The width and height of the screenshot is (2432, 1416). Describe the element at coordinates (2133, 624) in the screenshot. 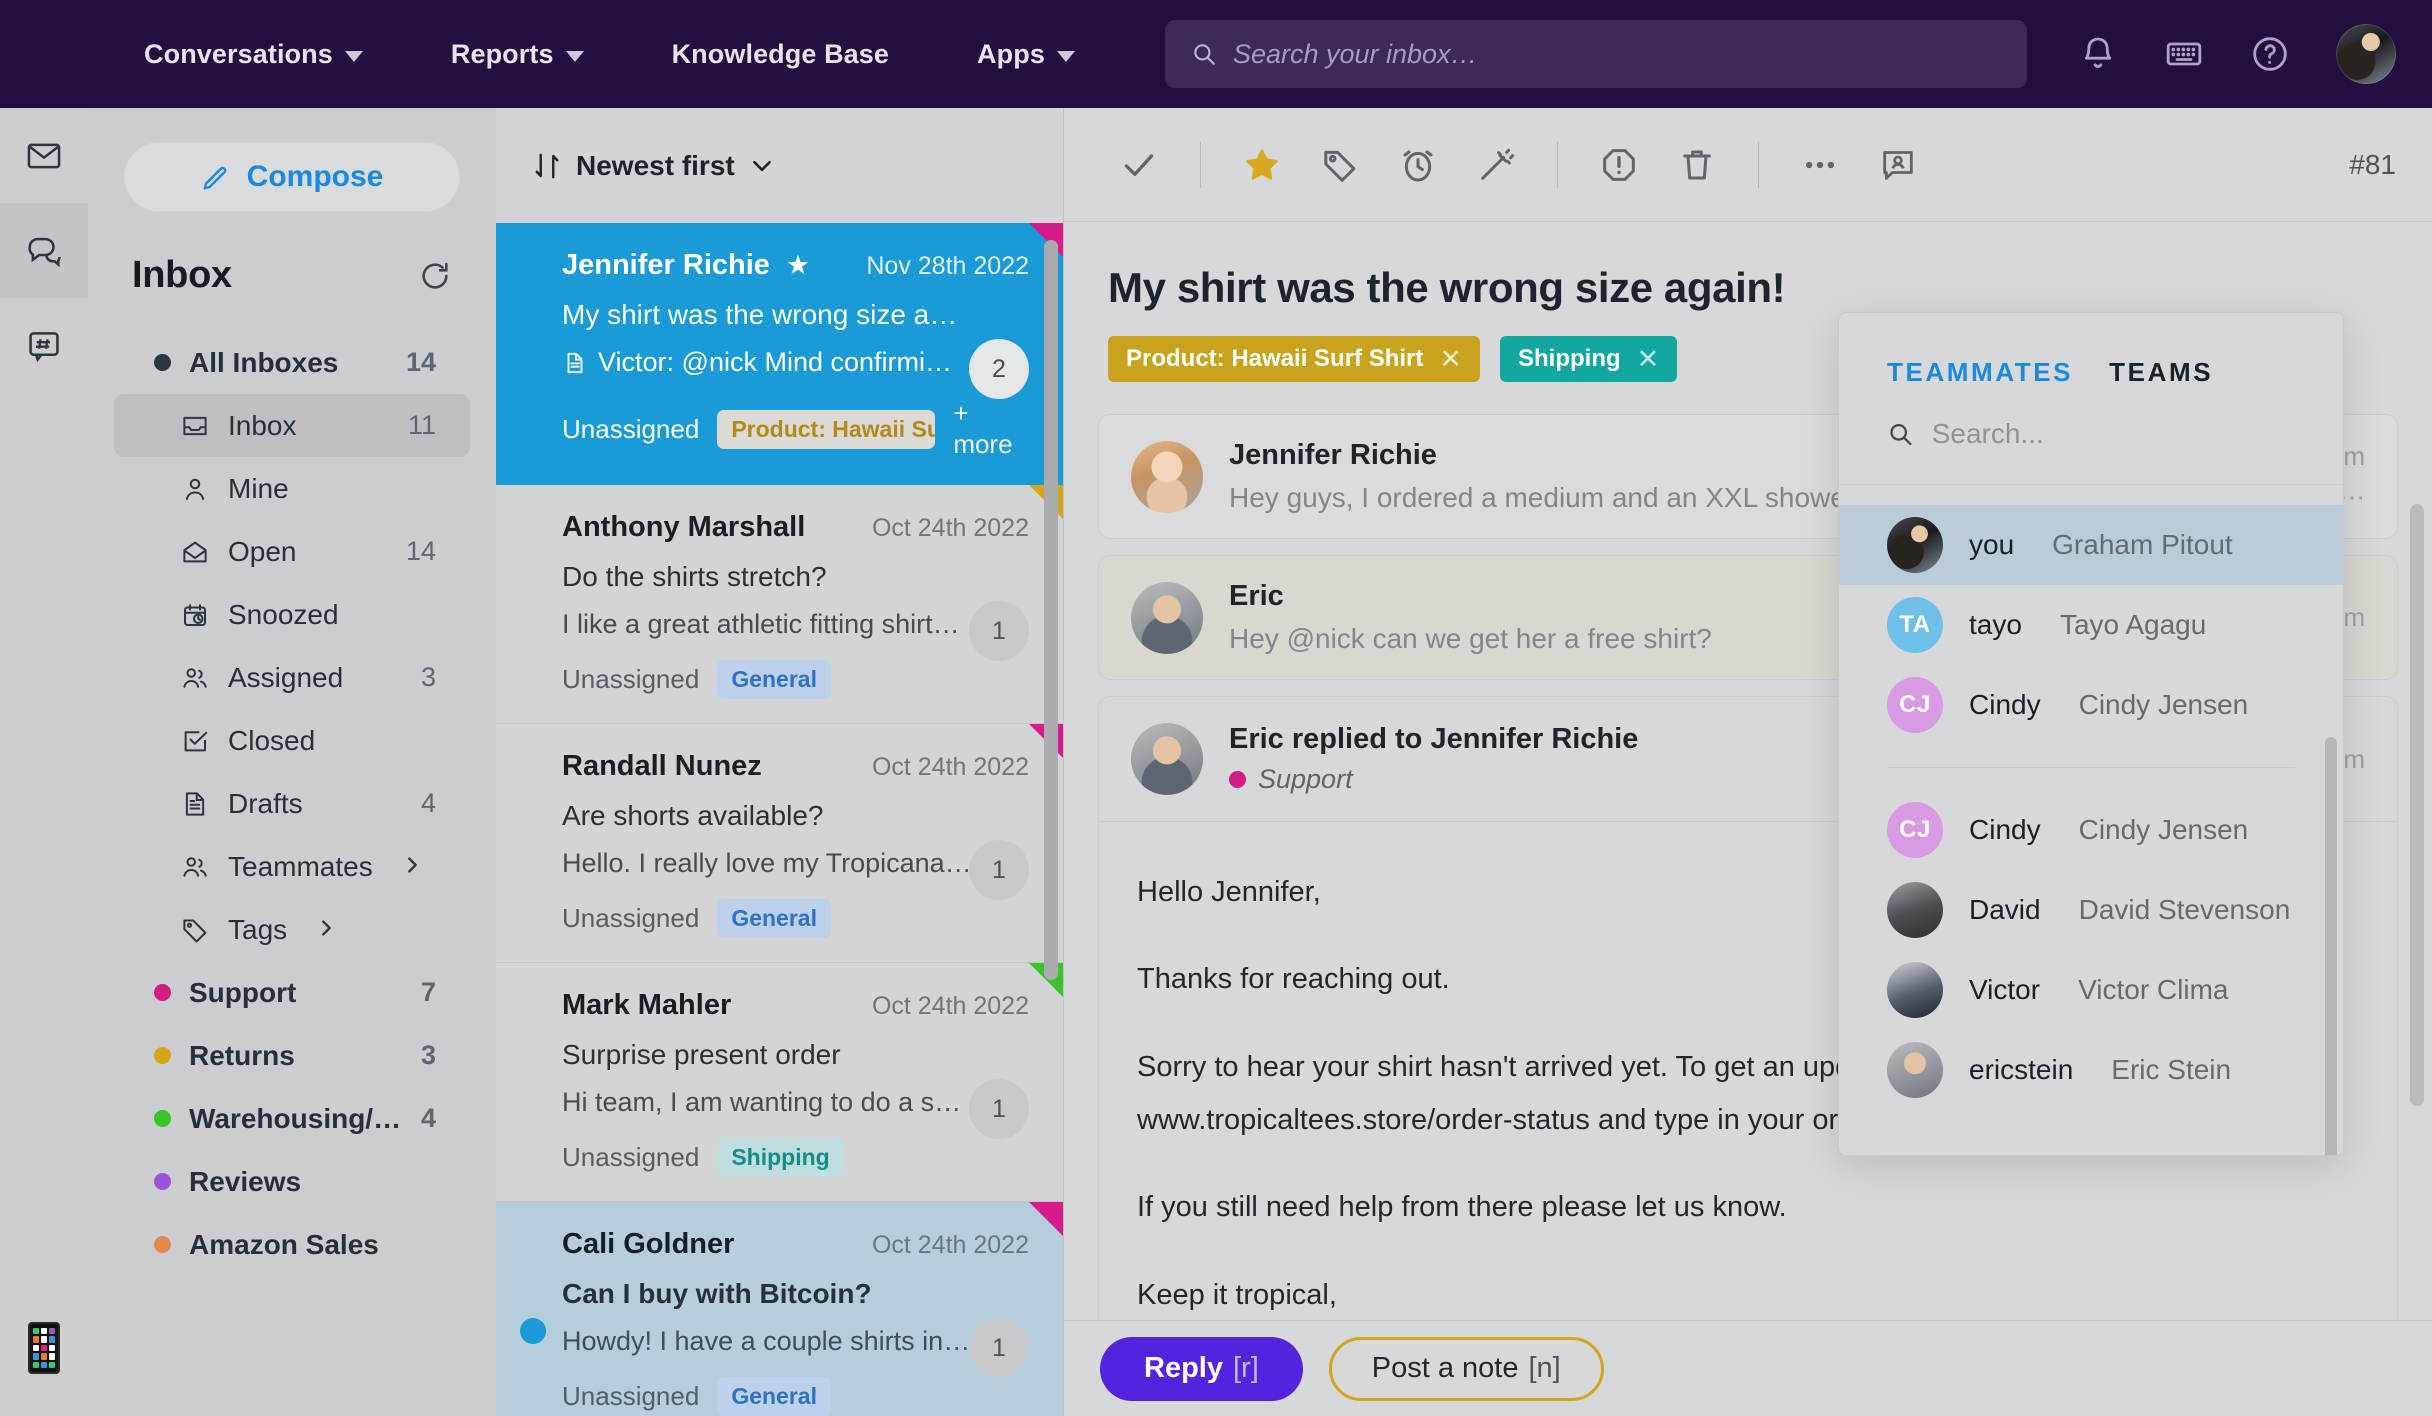

I see `teammate-name: Tayo Agagu` at that location.